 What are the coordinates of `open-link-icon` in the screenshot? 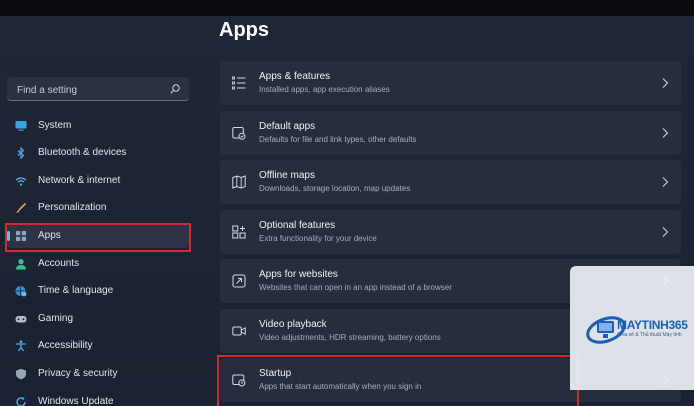 It's located at (239, 281).